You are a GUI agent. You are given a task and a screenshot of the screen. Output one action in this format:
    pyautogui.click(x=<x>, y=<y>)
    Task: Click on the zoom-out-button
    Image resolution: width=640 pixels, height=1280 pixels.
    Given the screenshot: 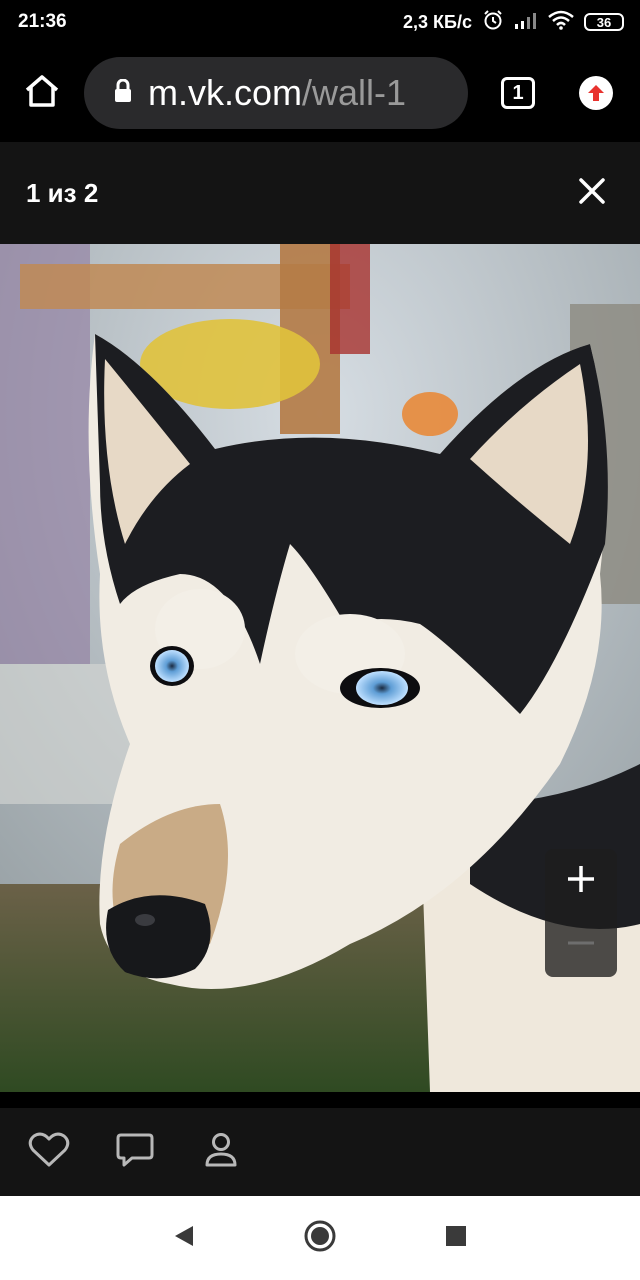 What is the action you would take?
    pyautogui.click(x=581, y=945)
    